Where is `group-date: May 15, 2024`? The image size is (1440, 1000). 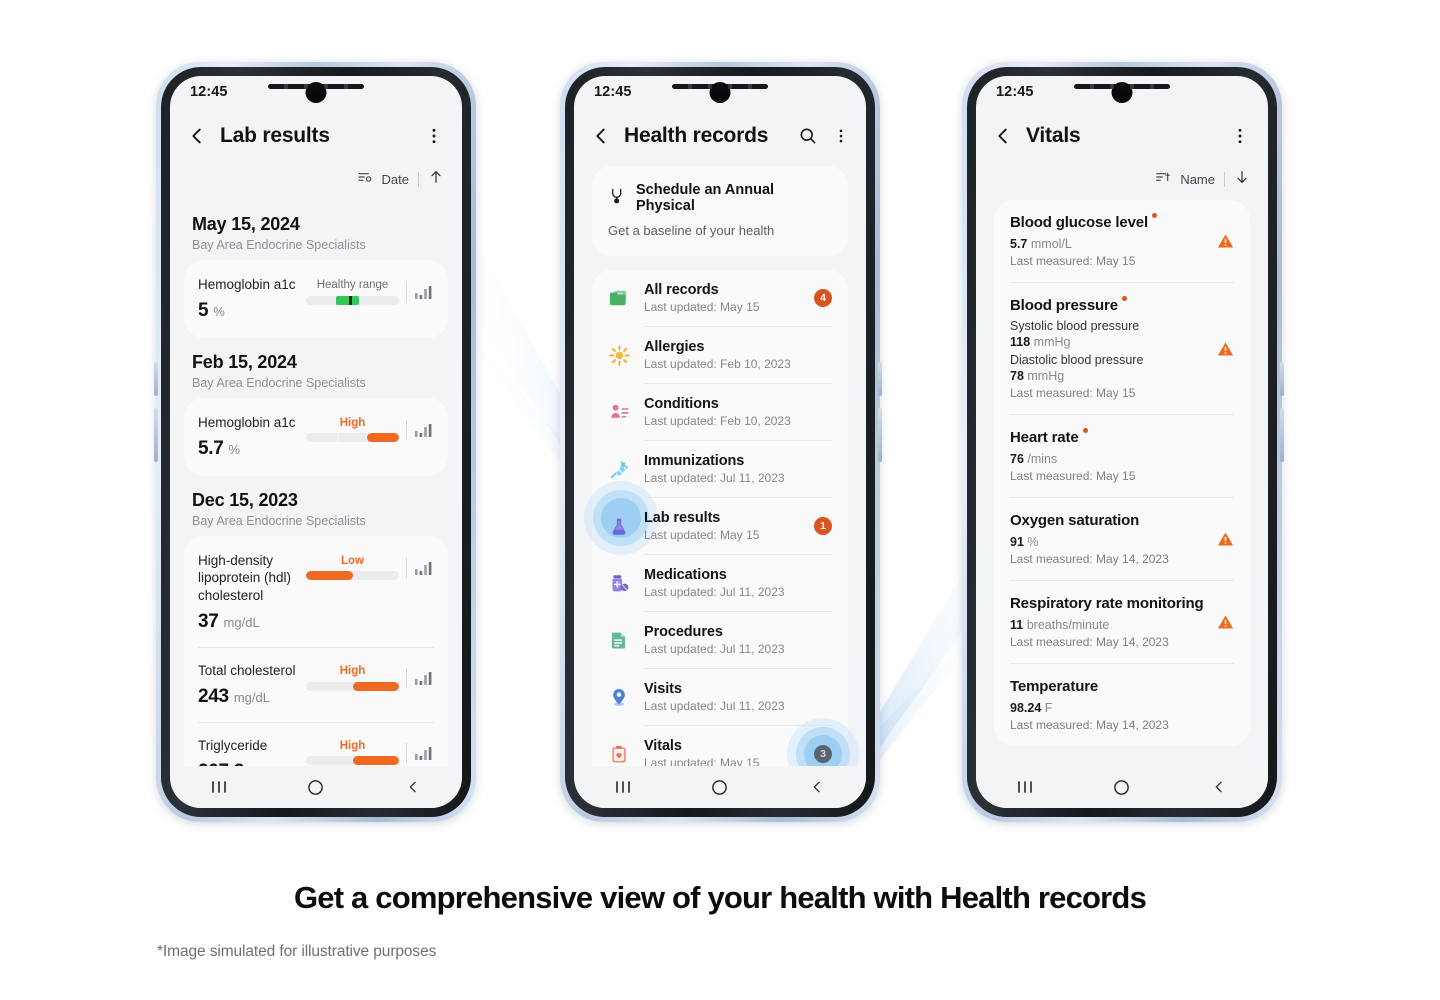 group-date: May 15, 2024 is located at coordinates (246, 224).